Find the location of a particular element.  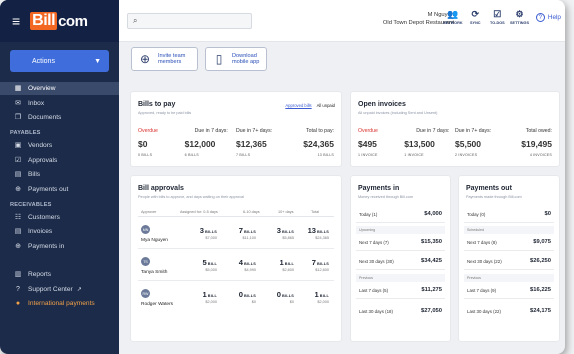

invite-team-button: ⊕ Invite team members is located at coordinates (164, 59).